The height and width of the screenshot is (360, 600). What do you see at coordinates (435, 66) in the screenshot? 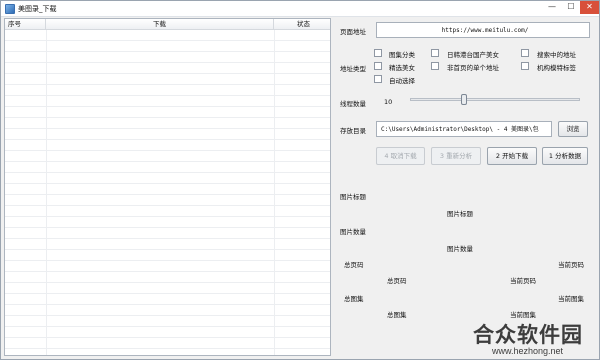
I see `checkbox-single-address` at bounding box center [435, 66].